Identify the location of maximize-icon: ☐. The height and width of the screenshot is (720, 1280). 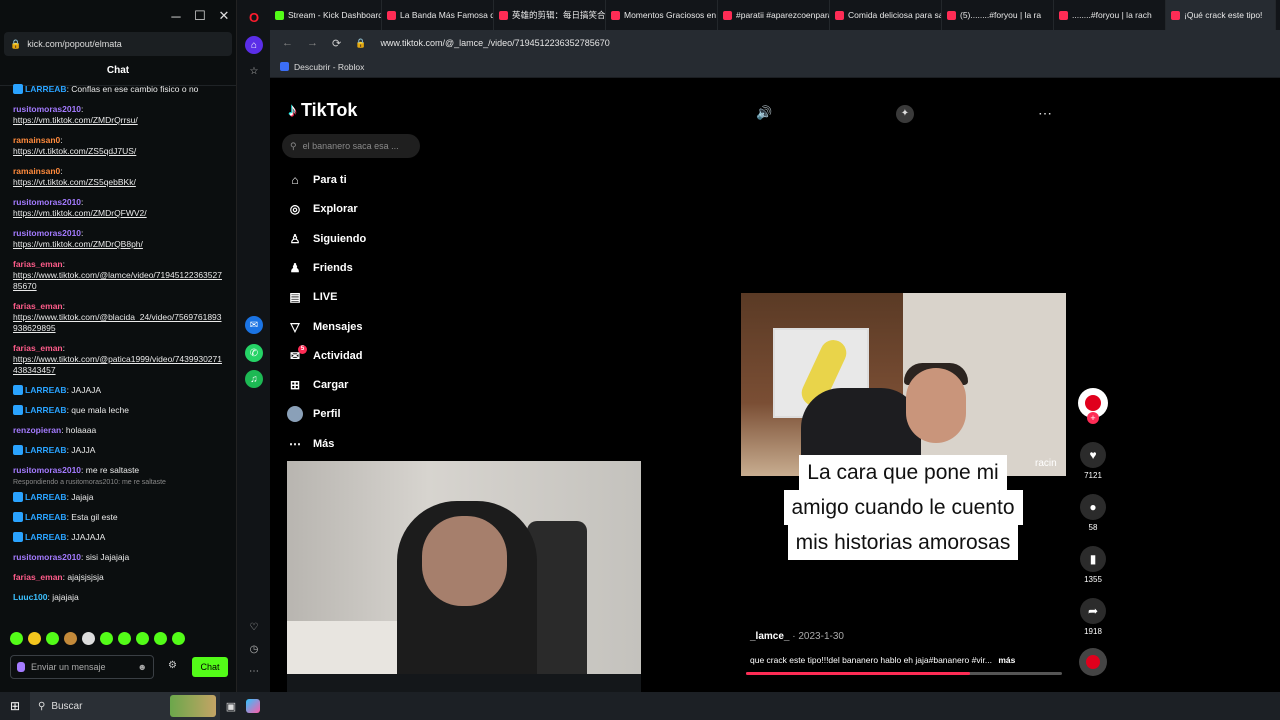
(200, 16).